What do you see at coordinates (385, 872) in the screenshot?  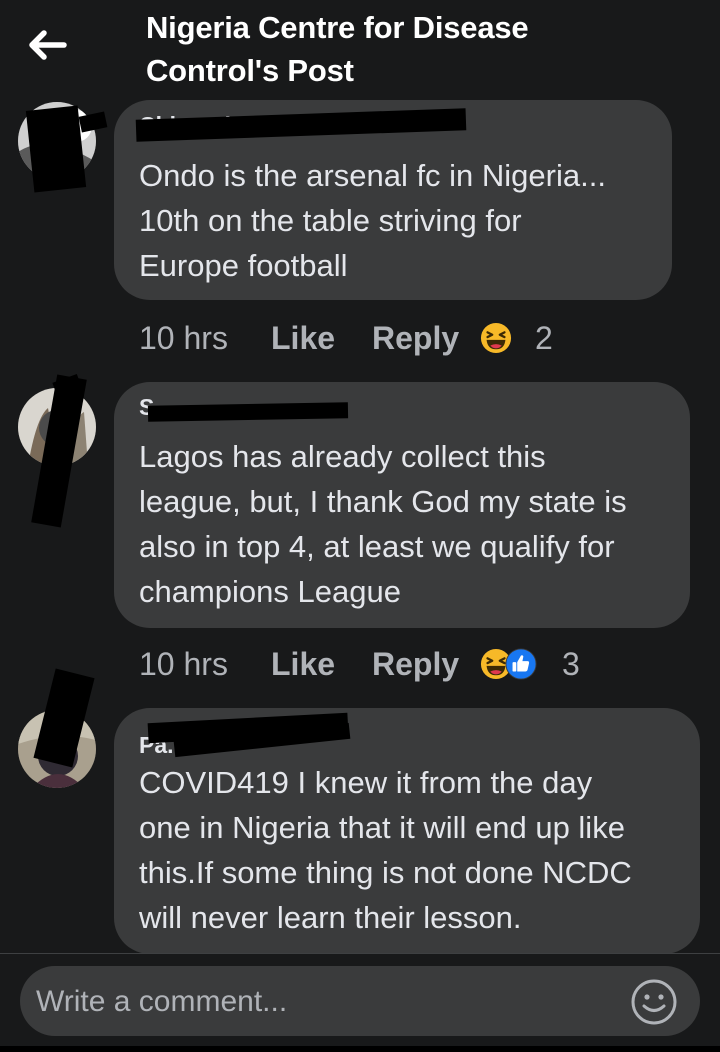 I see `comment-text-line: this.If some thing is not done NCDC` at bounding box center [385, 872].